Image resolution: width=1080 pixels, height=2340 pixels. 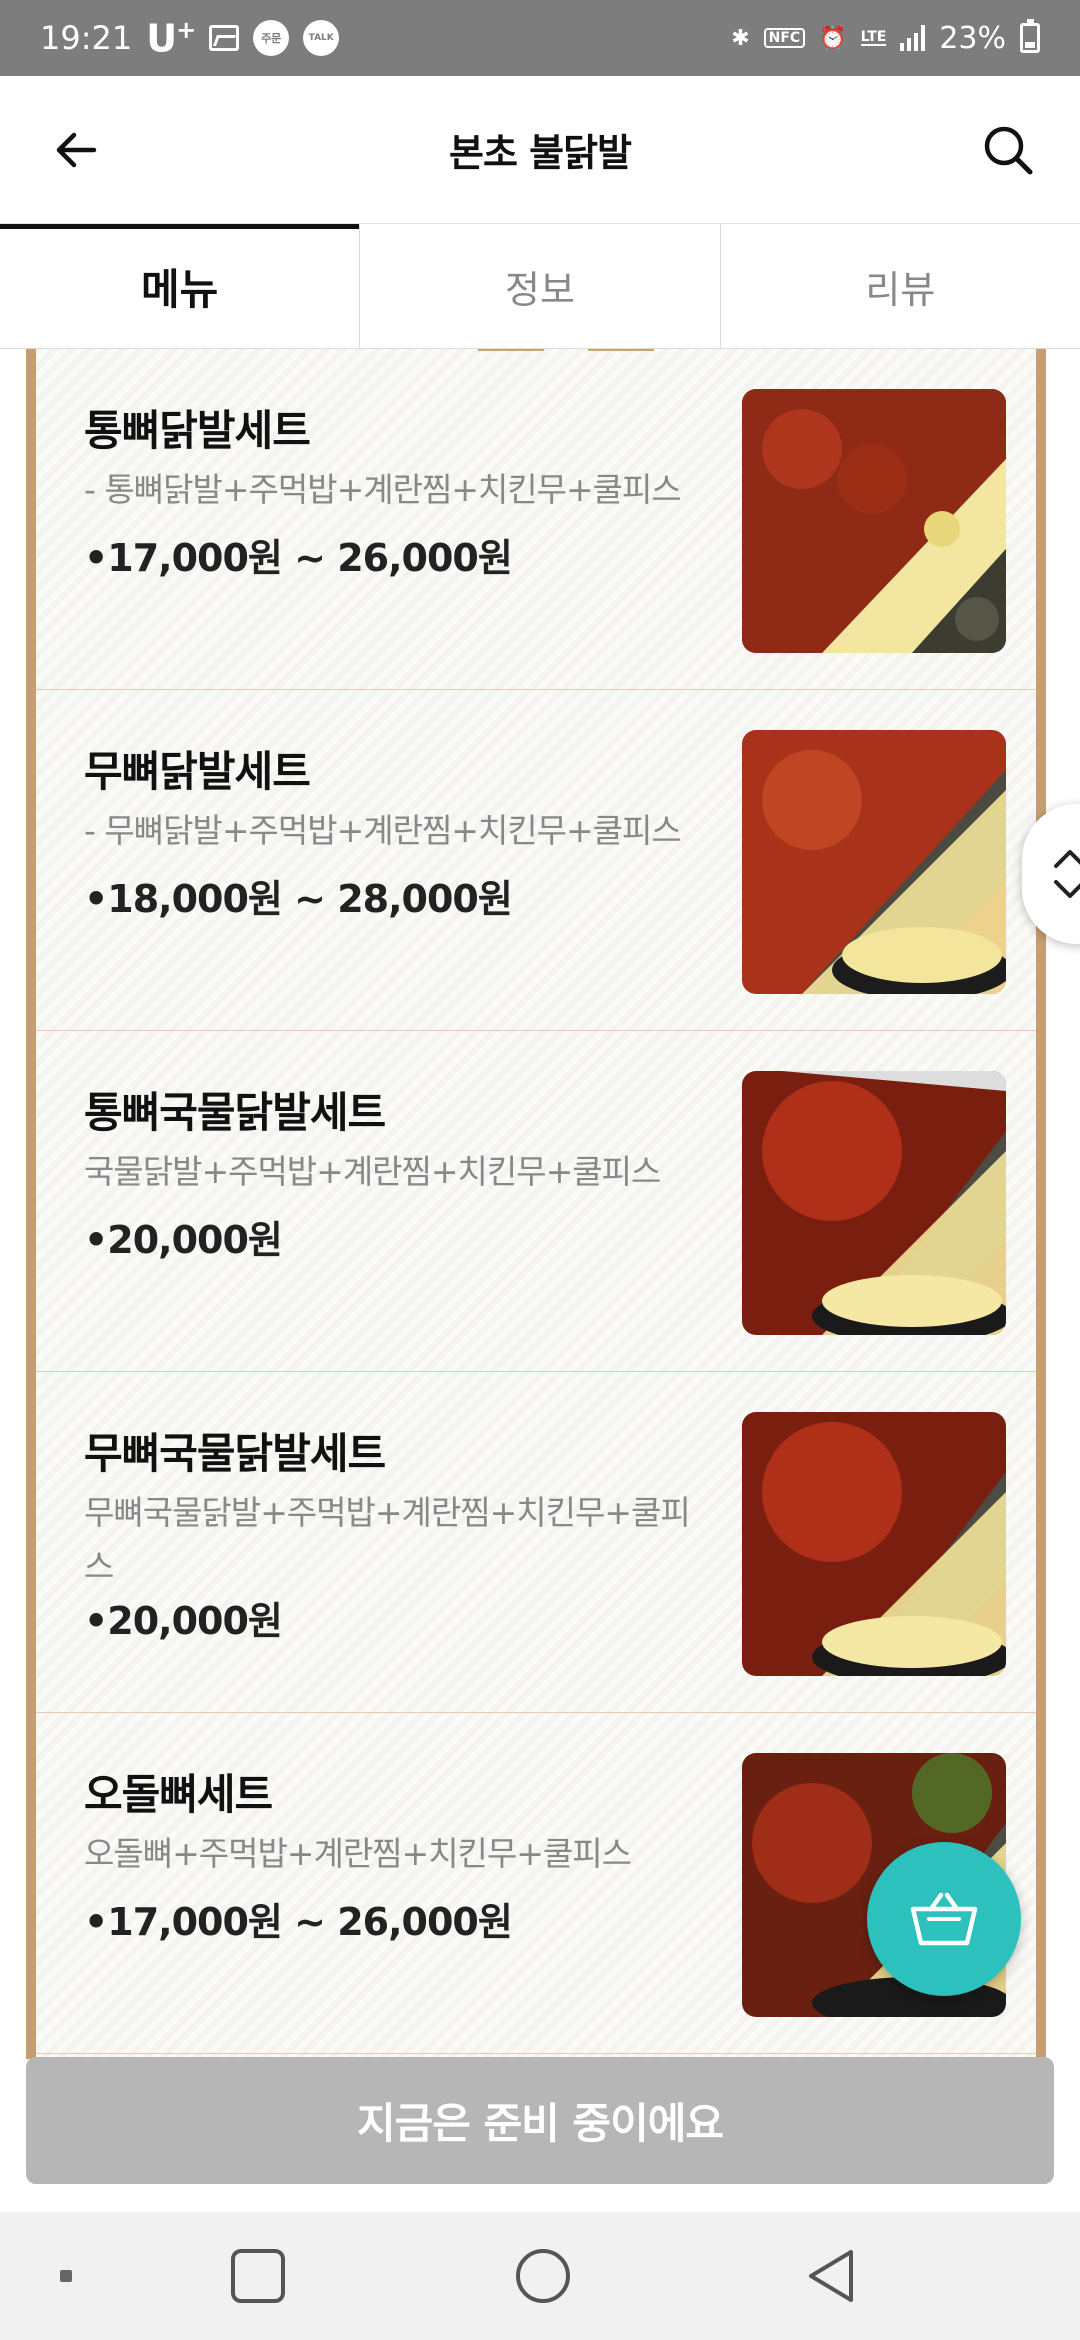 I want to click on search-icon, so click(x=1008, y=150).